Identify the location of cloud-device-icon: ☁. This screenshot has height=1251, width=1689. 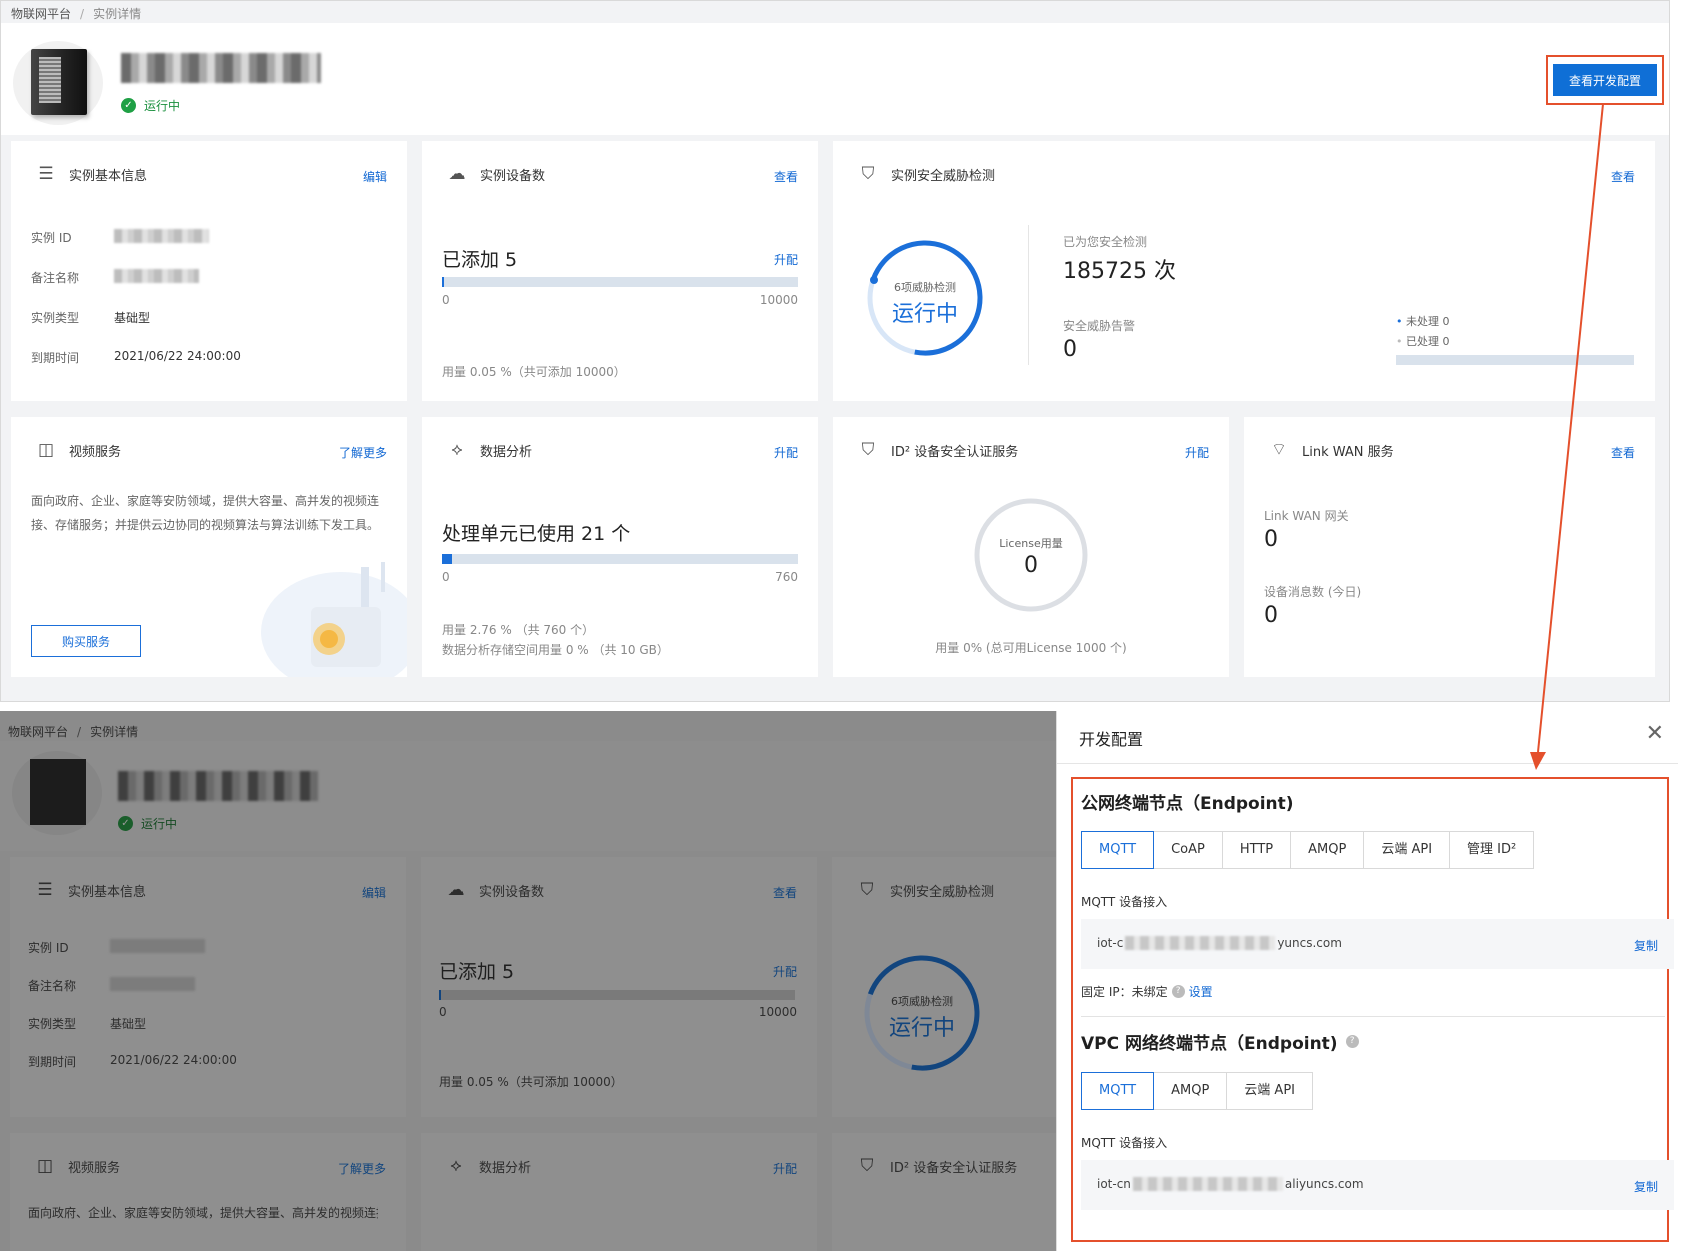
(457, 174).